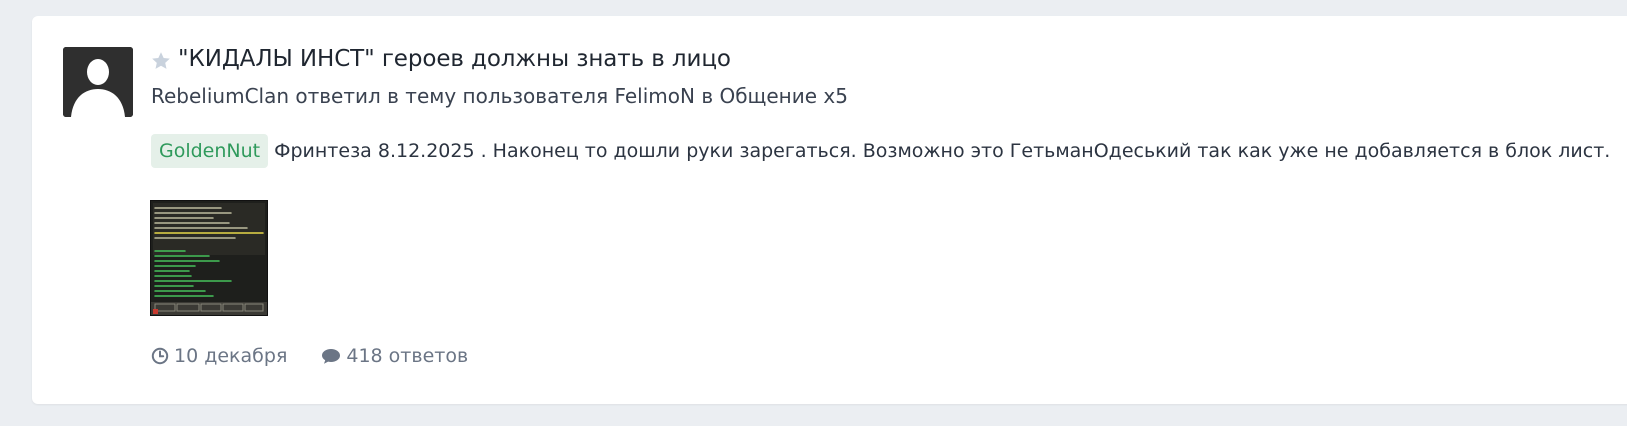 The height and width of the screenshot is (426, 1627). What do you see at coordinates (231, 356) in the screenshot?
I see `topic-date-label: 10 декабря` at bounding box center [231, 356].